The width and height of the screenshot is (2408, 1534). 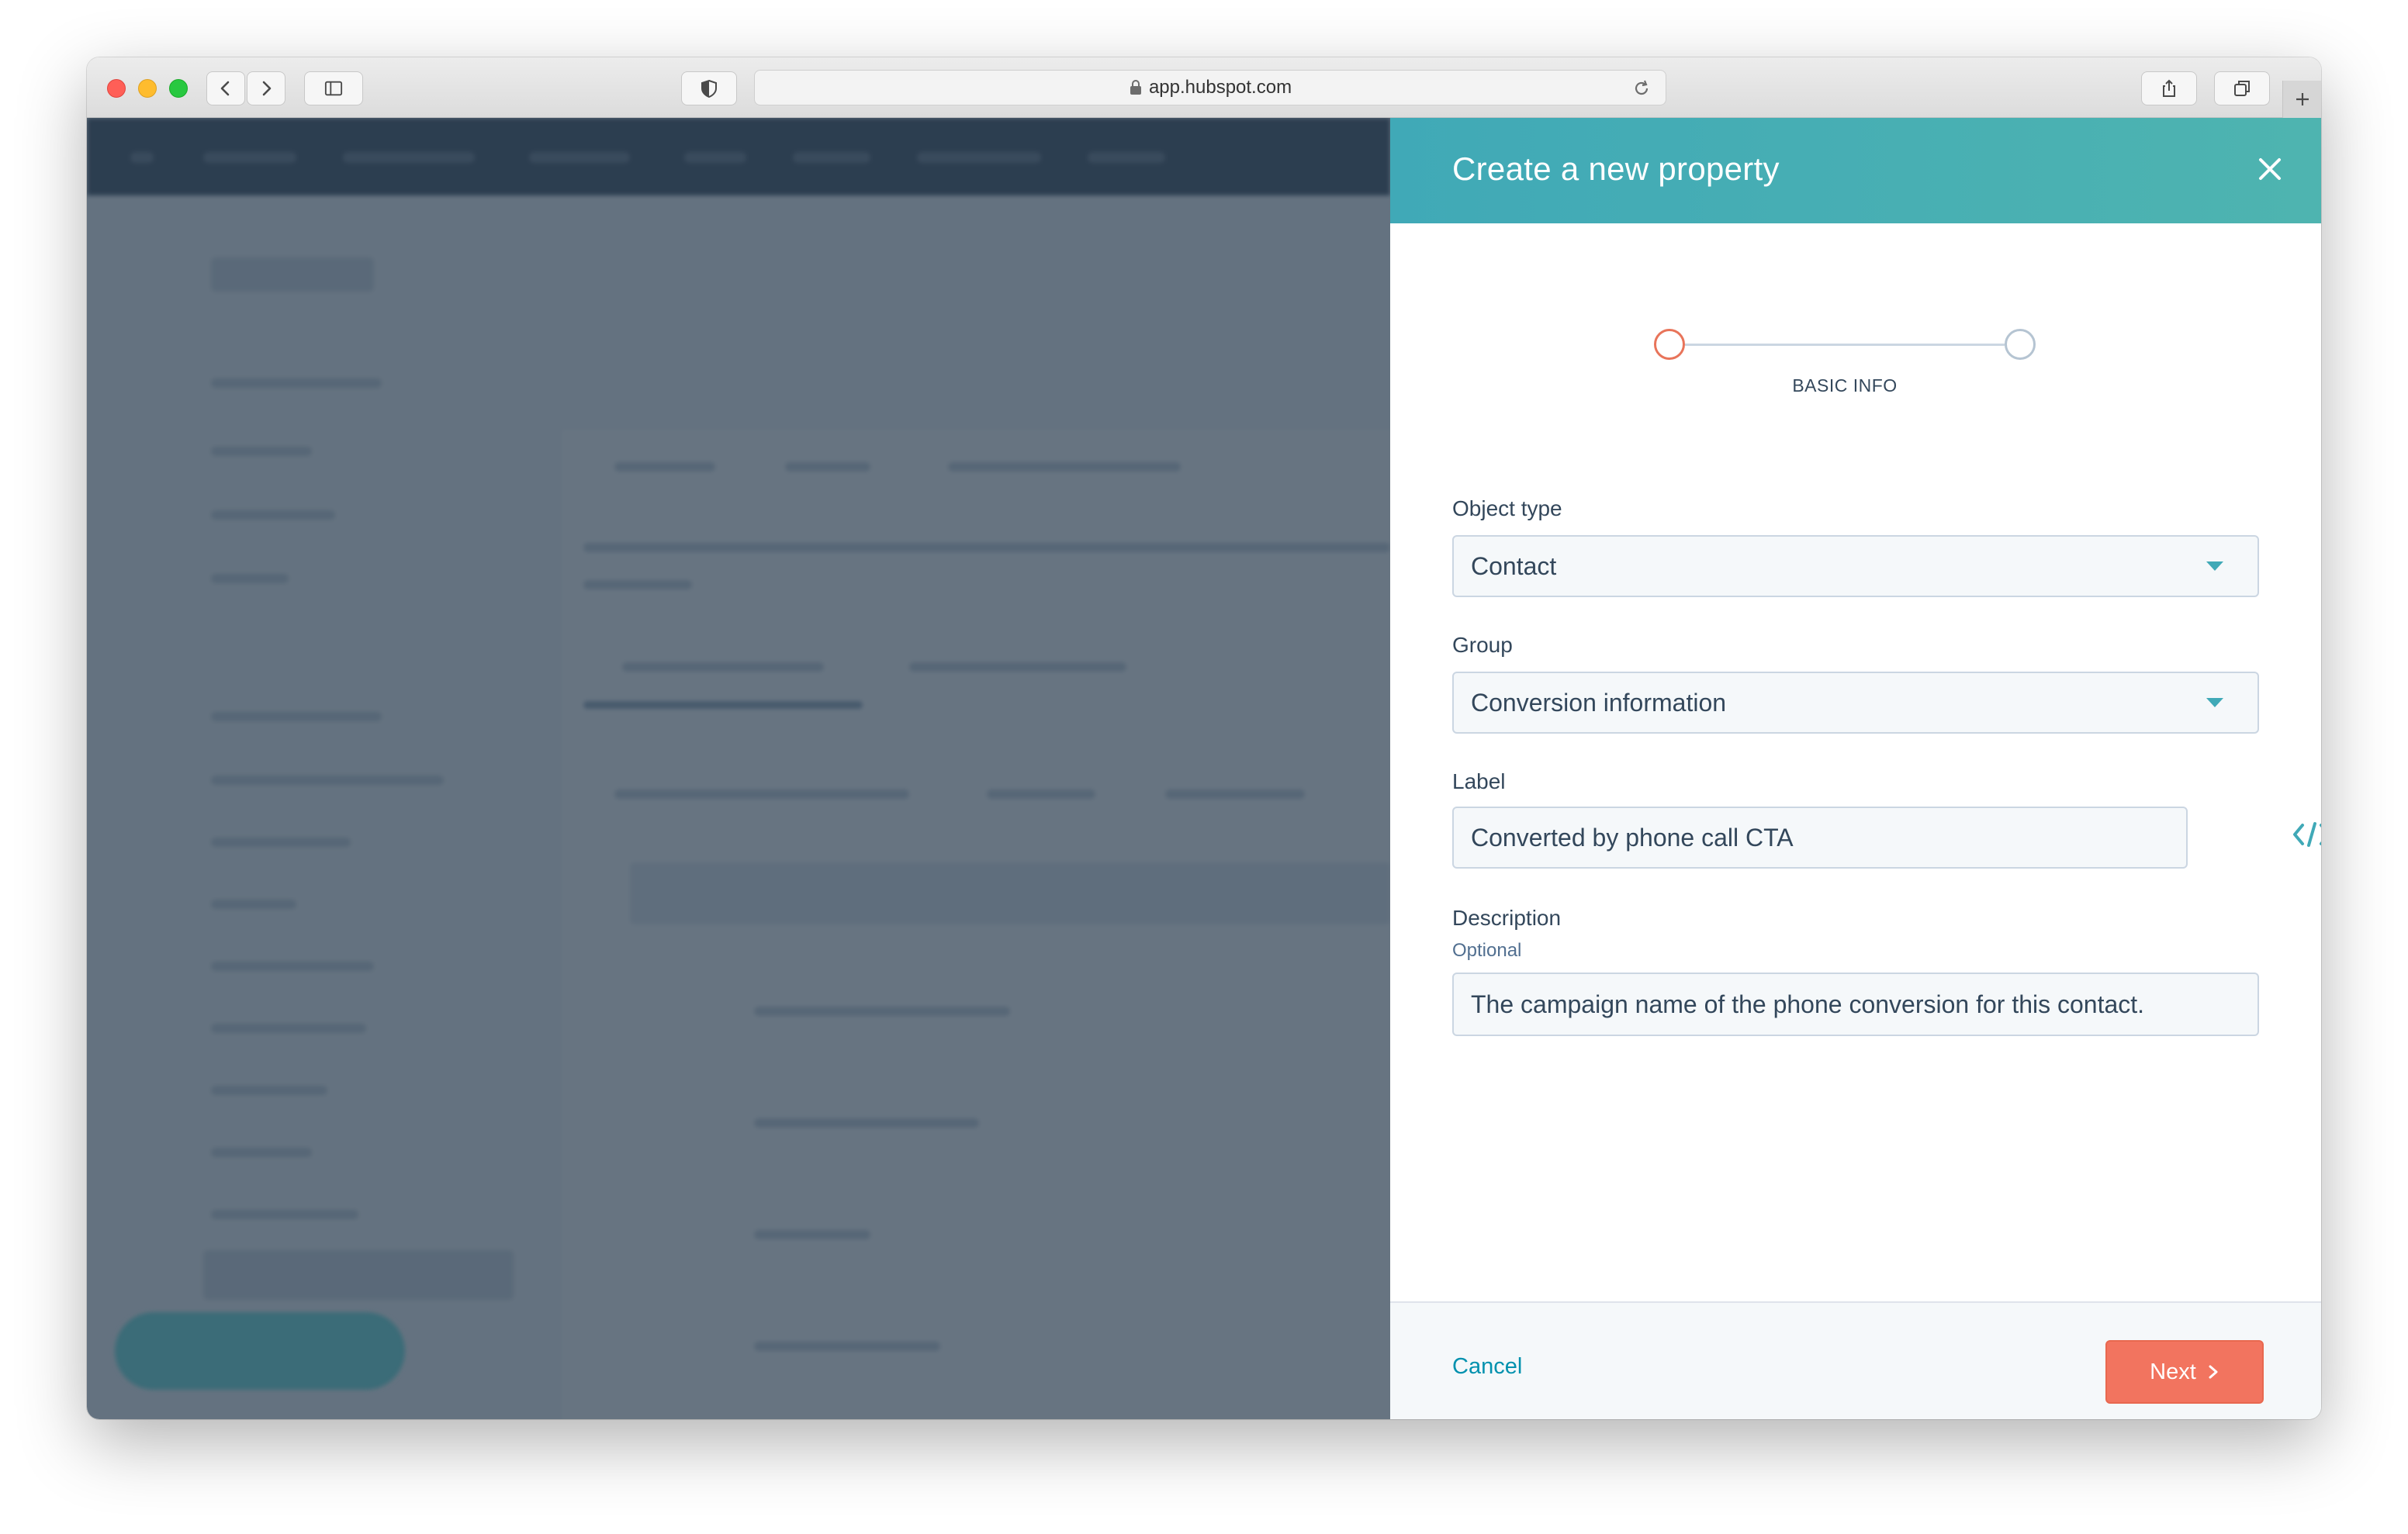 I want to click on address-bar: app.hubspot.com, so click(x=1210, y=87).